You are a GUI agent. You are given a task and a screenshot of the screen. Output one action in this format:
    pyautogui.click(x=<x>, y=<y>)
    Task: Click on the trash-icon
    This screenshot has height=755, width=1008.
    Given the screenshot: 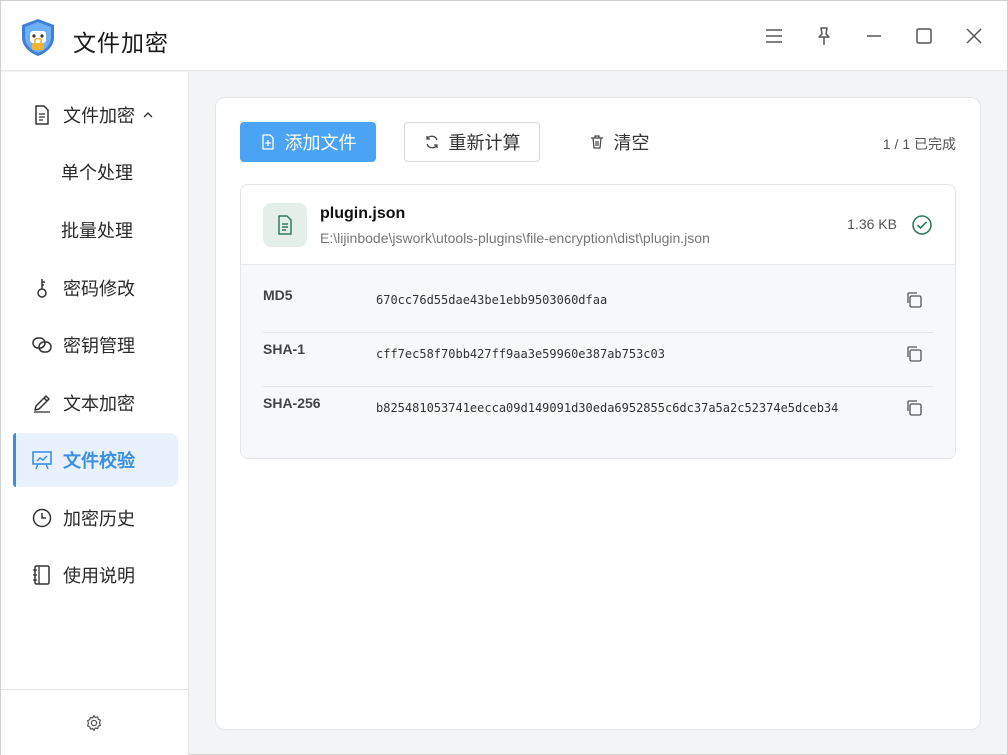 What is the action you would take?
    pyautogui.click(x=596, y=142)
    